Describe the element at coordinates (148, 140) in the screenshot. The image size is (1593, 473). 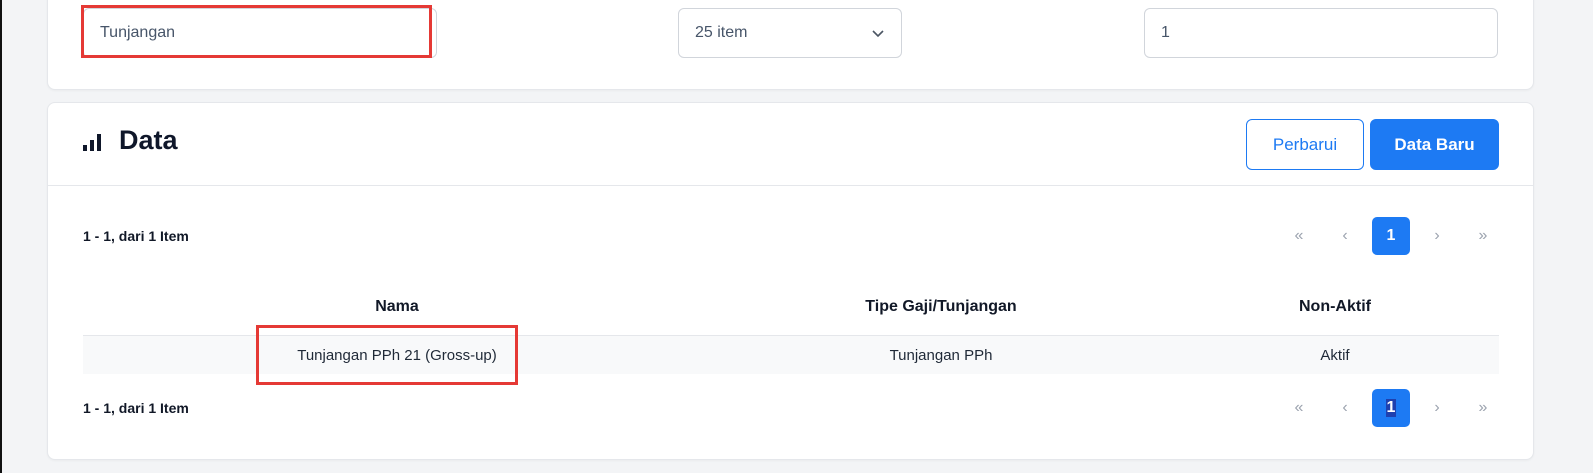
I see `data-title: Data` at that location.